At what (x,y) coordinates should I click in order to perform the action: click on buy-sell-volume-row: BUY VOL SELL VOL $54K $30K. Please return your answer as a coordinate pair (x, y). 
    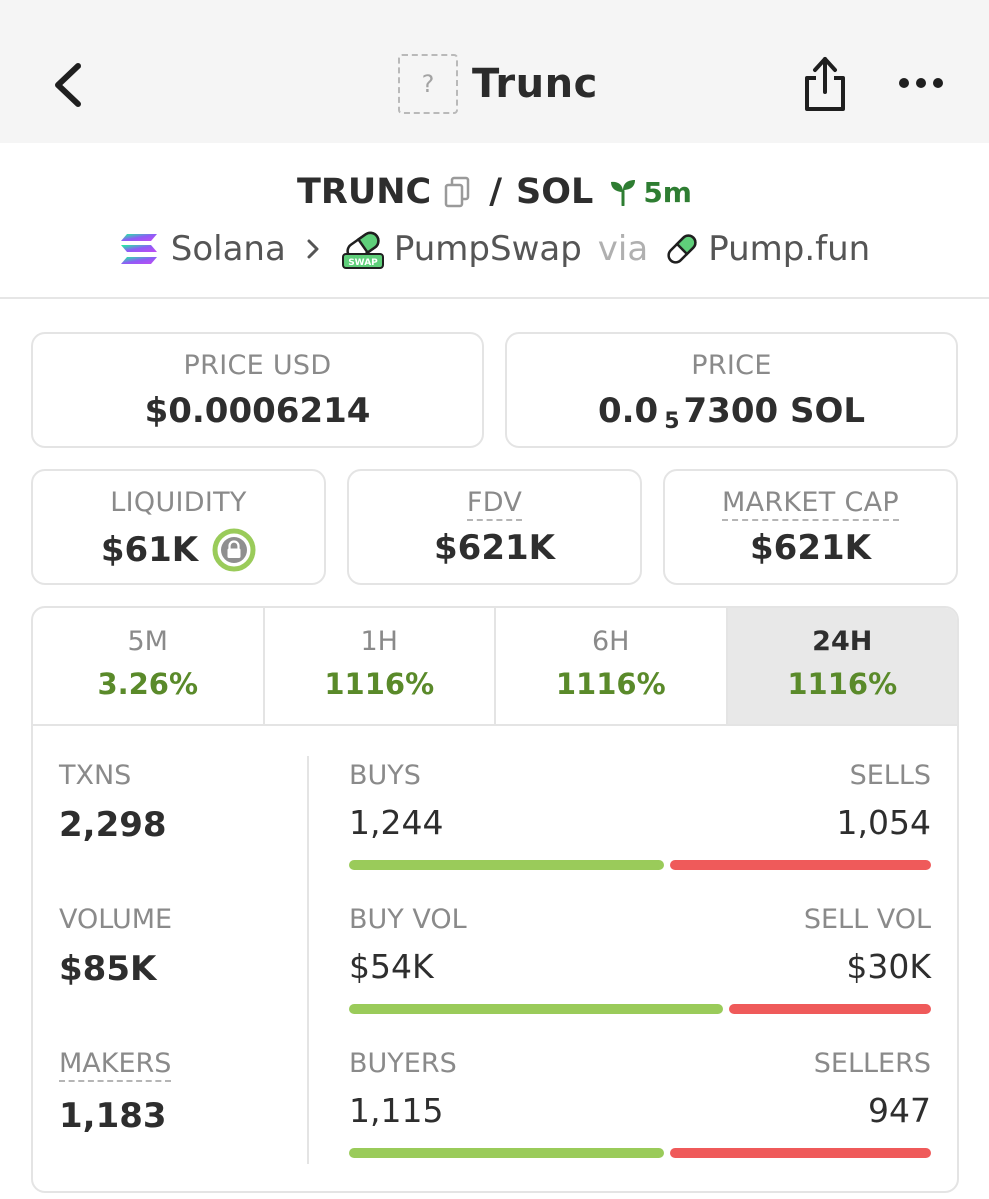
    Looking at the image, I should click on (640, 976).